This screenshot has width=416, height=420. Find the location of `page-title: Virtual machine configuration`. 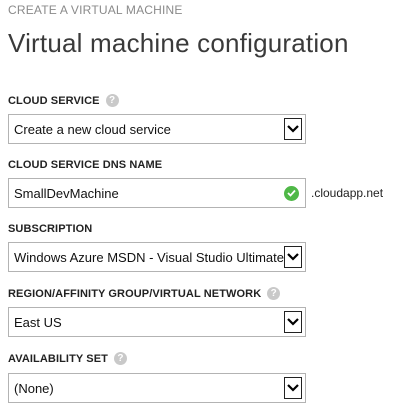

page-title: Virtual machine configuration is located at coordinates (178, 43).